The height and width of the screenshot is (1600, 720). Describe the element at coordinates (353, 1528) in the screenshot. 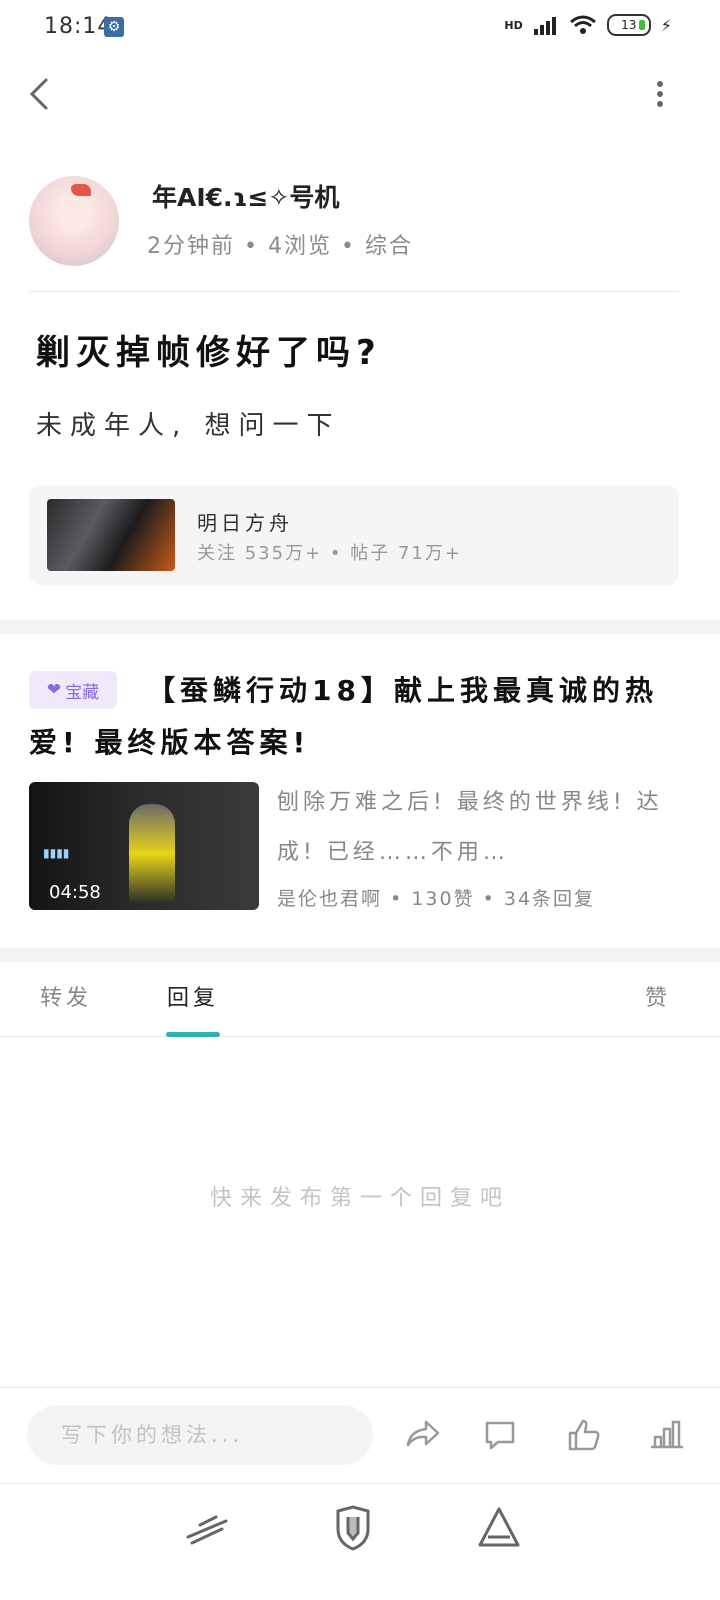

I see `shield-nav-icon` at that location.